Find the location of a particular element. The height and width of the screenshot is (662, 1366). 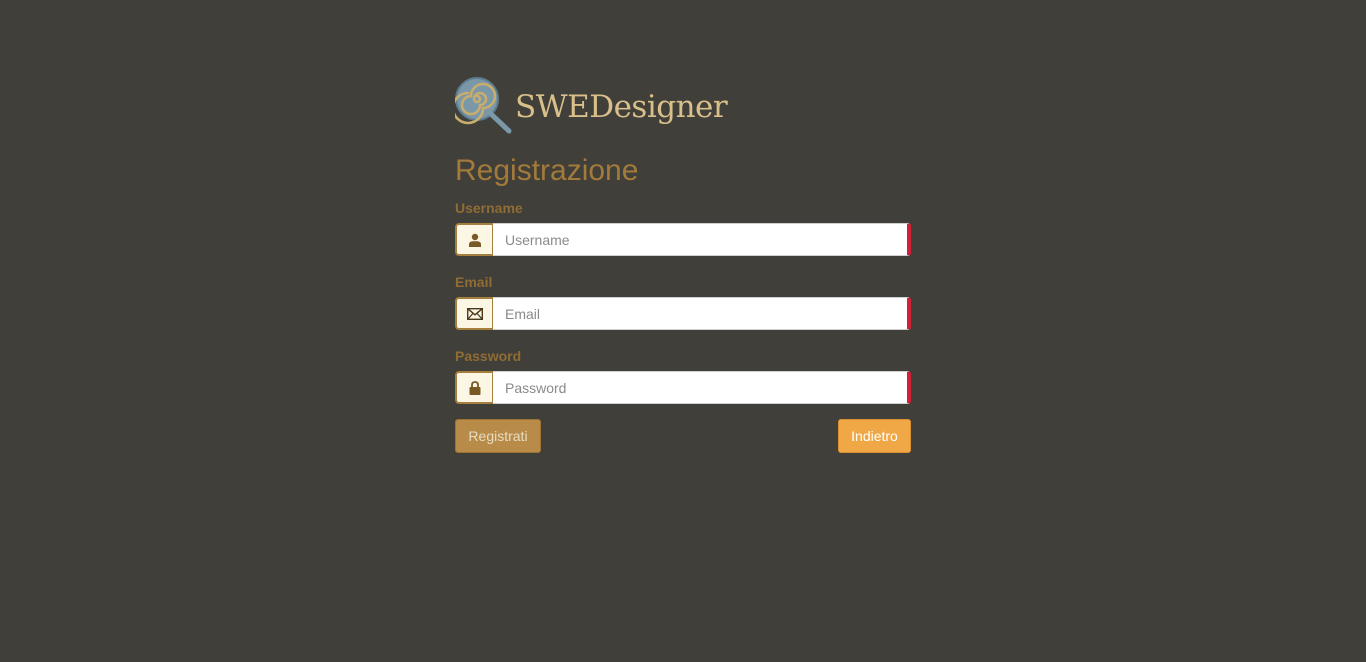

back-button: Indietro is located at coordinates (874, 436).